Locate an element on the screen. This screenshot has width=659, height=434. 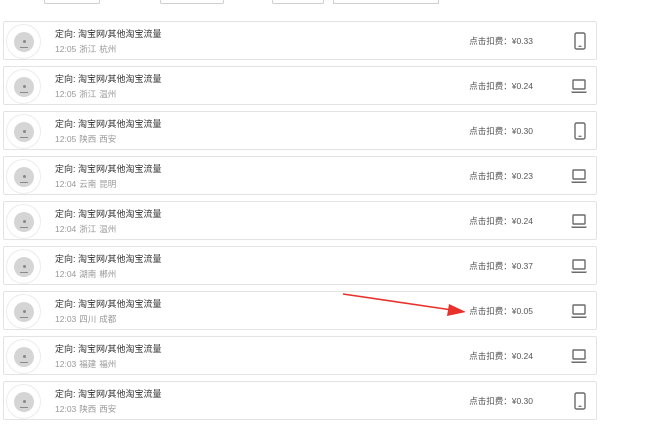
record-meta: 12:05 浙江 杭州 is located at coordinates (87, 49).